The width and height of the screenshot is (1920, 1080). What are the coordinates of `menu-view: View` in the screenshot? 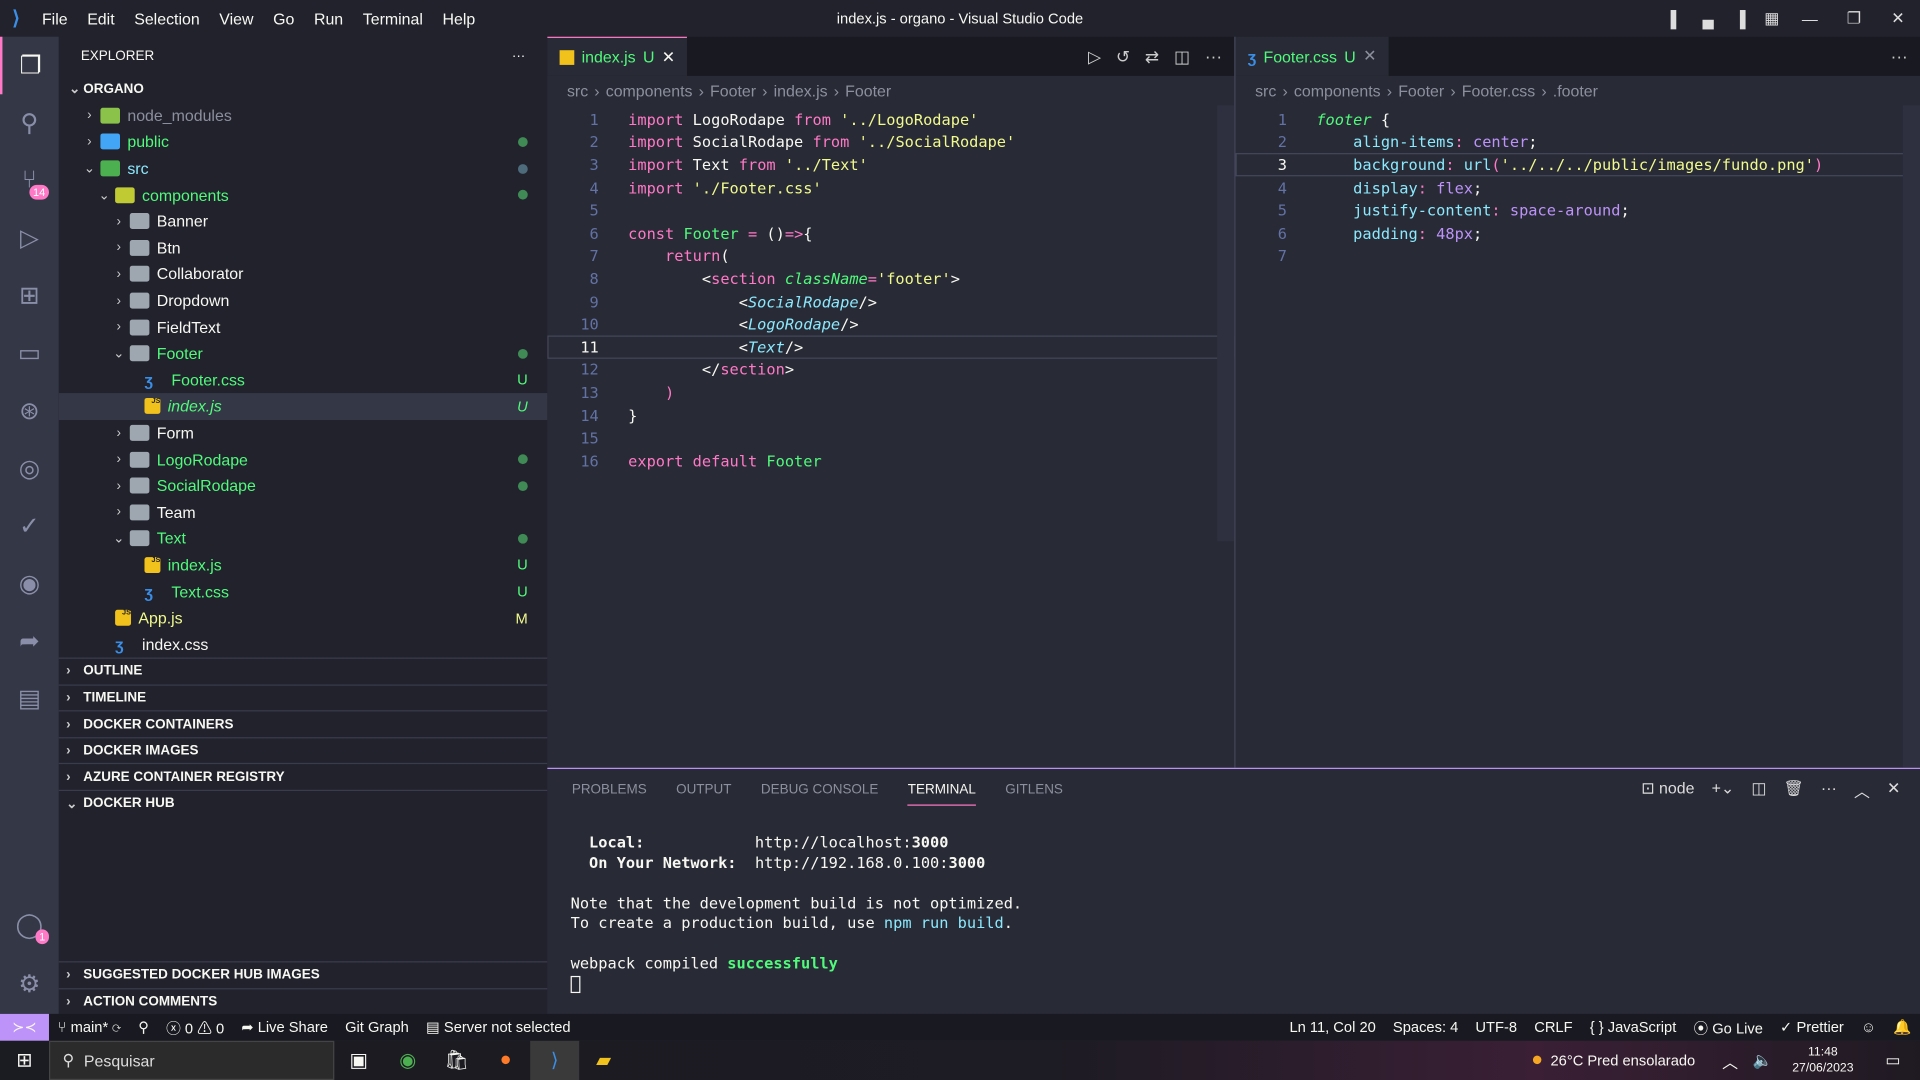 It's located at (237, 18).